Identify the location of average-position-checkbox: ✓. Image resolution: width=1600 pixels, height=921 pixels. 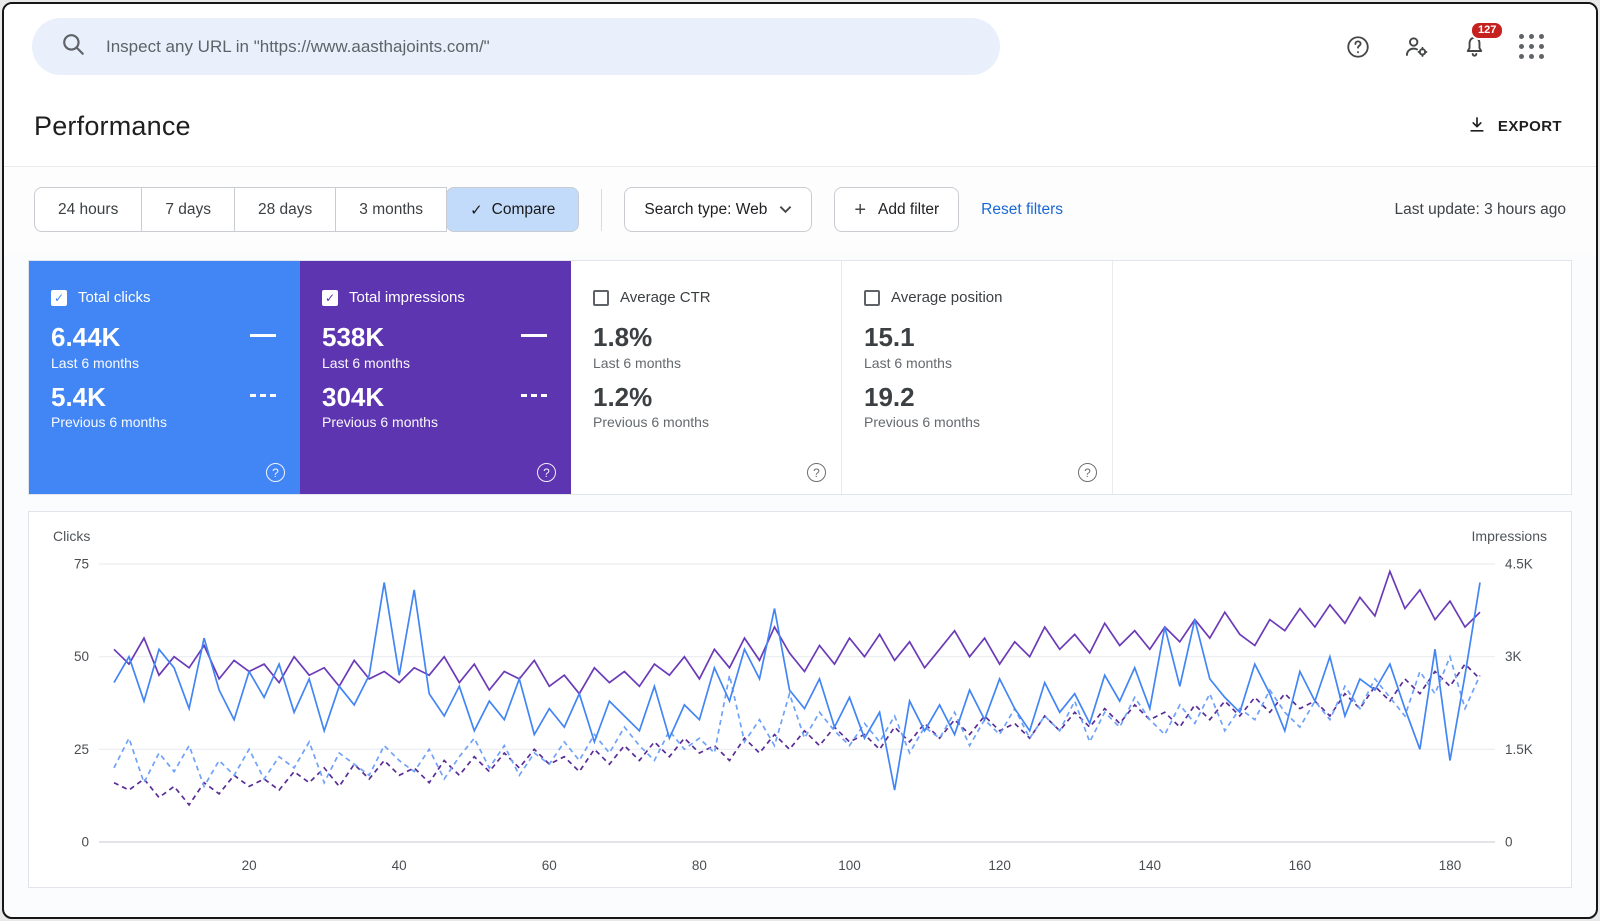
(872, 297).